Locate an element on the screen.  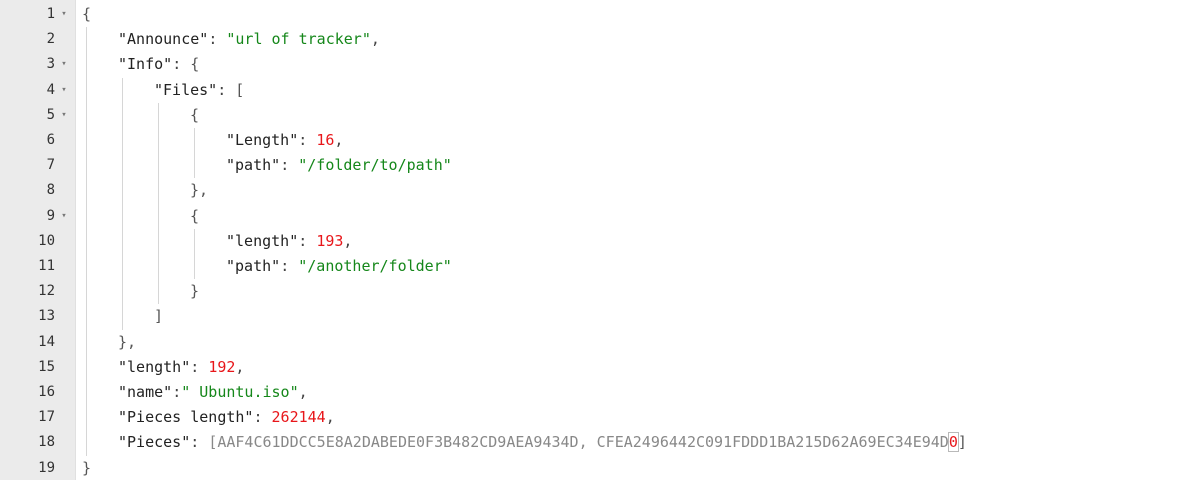
json-number-value: 192 is located at coordinates (222, 366).